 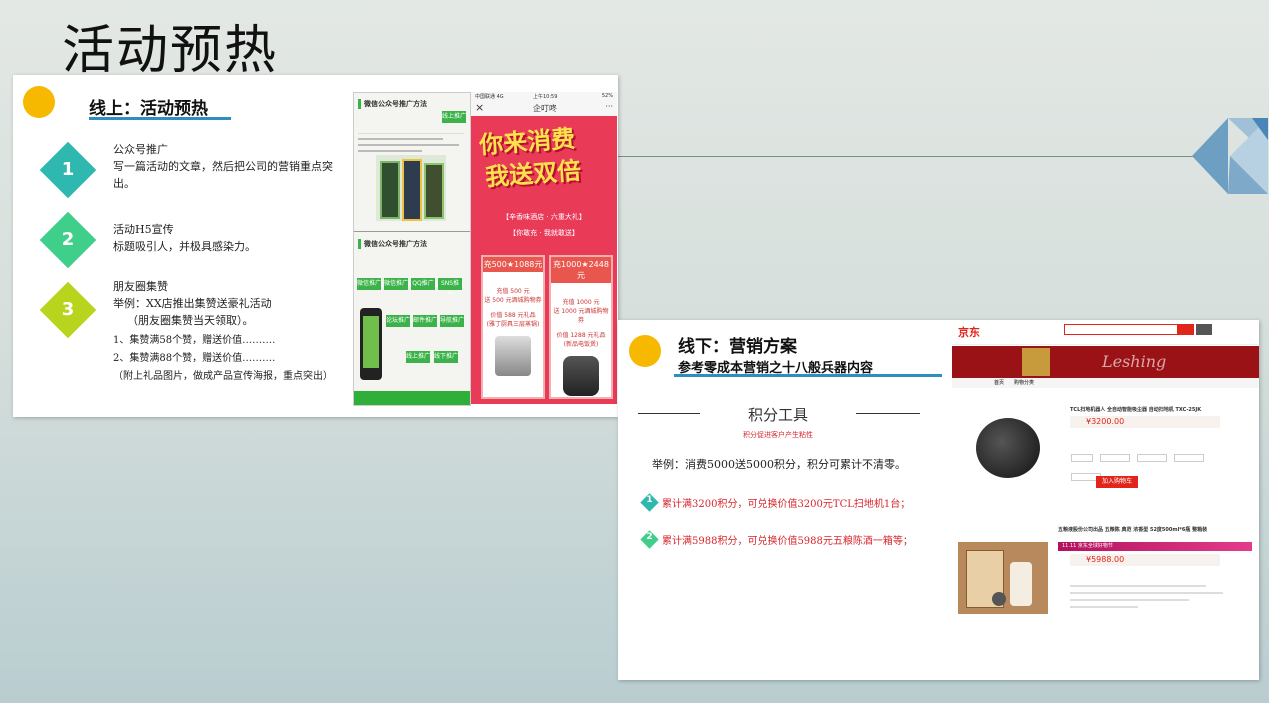 What do you see at coordinates (808, 375) in the screenshot?
I see `subtitle-underline` at bounding box center [808, 375].